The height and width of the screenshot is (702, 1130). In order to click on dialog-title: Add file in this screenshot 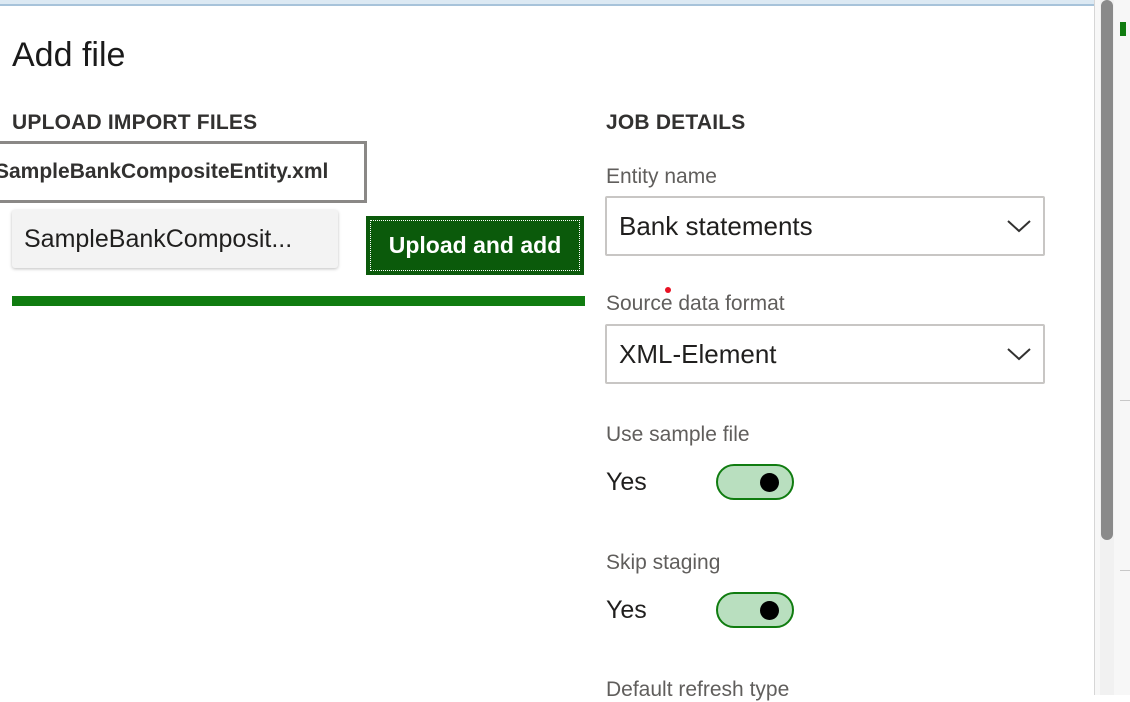, I will do `click(69, 55)`.